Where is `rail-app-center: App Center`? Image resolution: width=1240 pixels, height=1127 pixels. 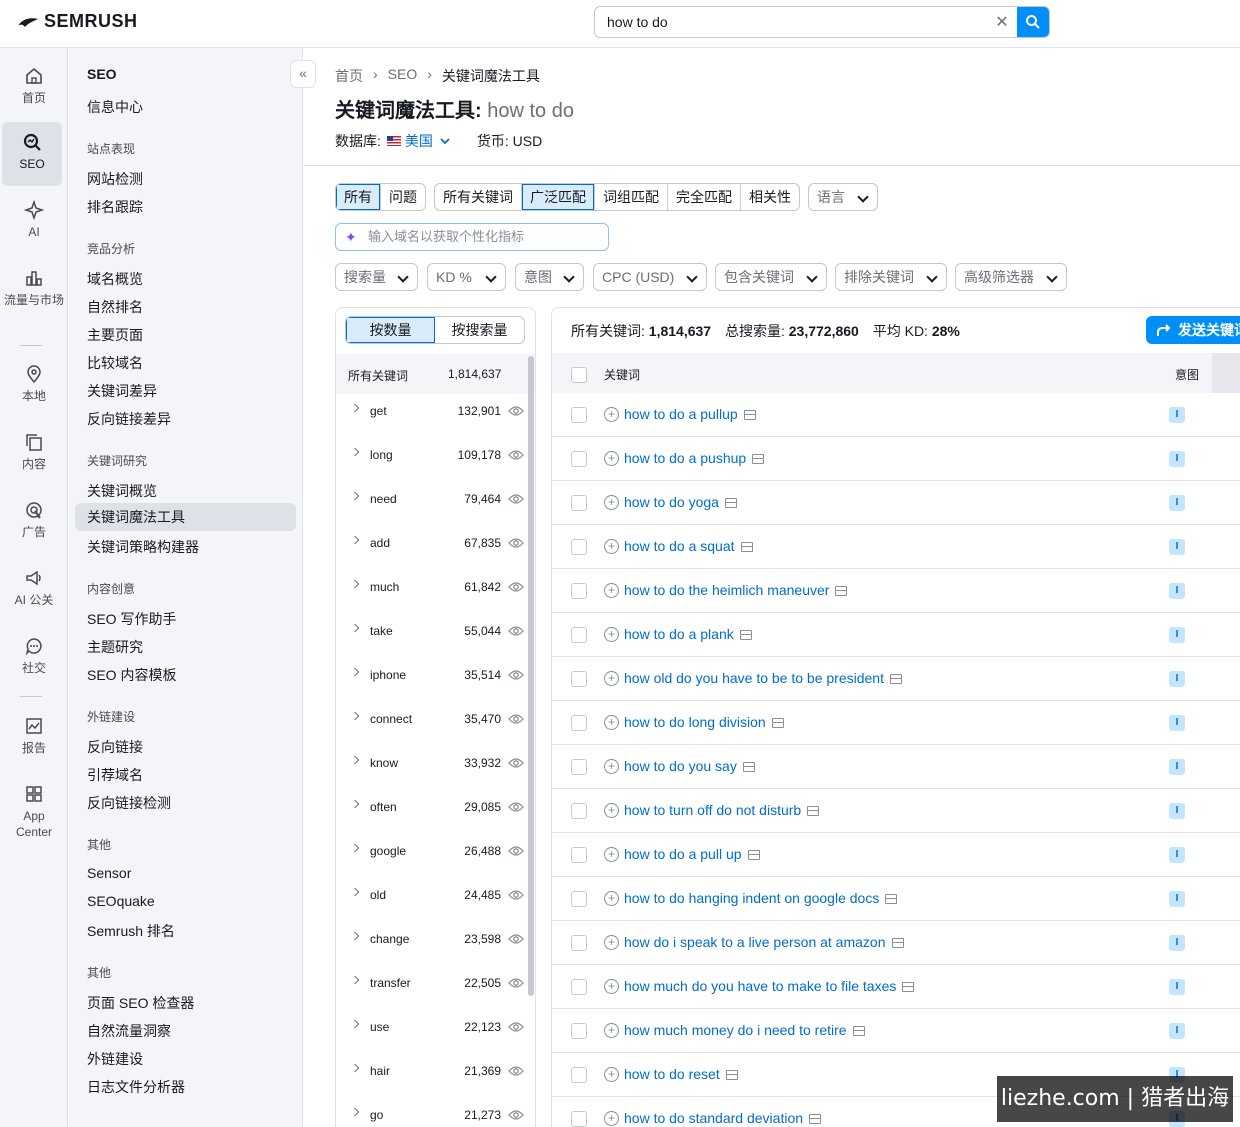 rail-app-center: App Center is located at coordinates (34, 812).